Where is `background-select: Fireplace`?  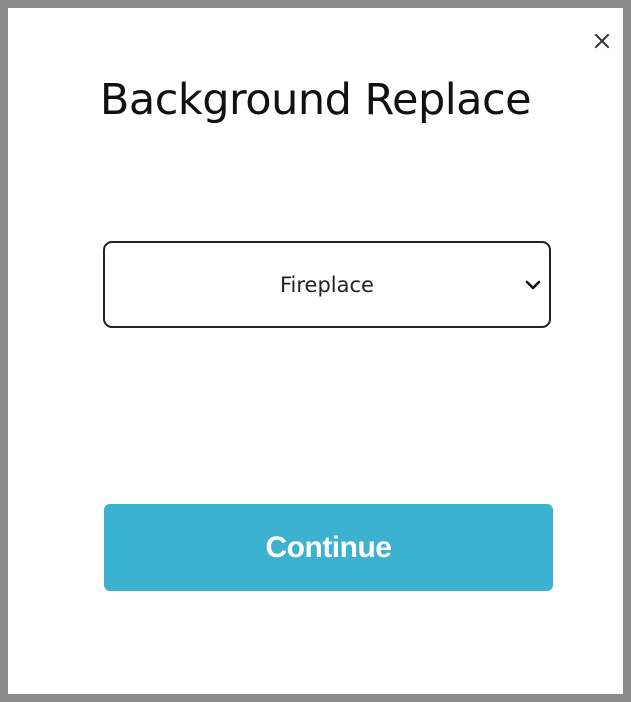 background-select: Fireplace is located at coordinates (327, 284).